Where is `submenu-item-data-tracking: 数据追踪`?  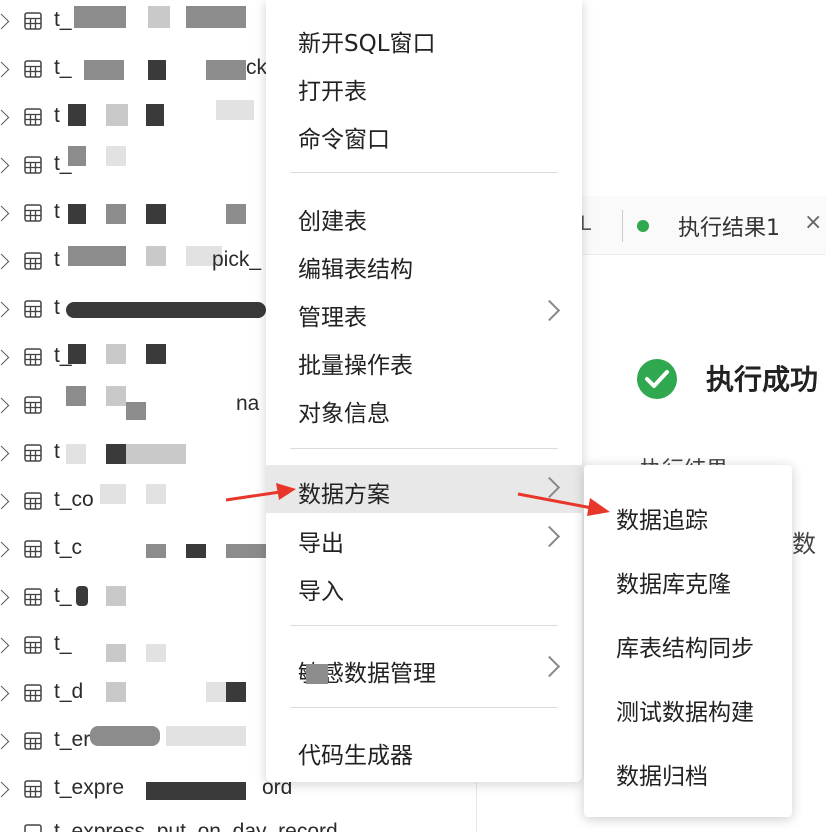
submenu-item-data-tracking: 数据追踪 is located at coordinates (688, 515).